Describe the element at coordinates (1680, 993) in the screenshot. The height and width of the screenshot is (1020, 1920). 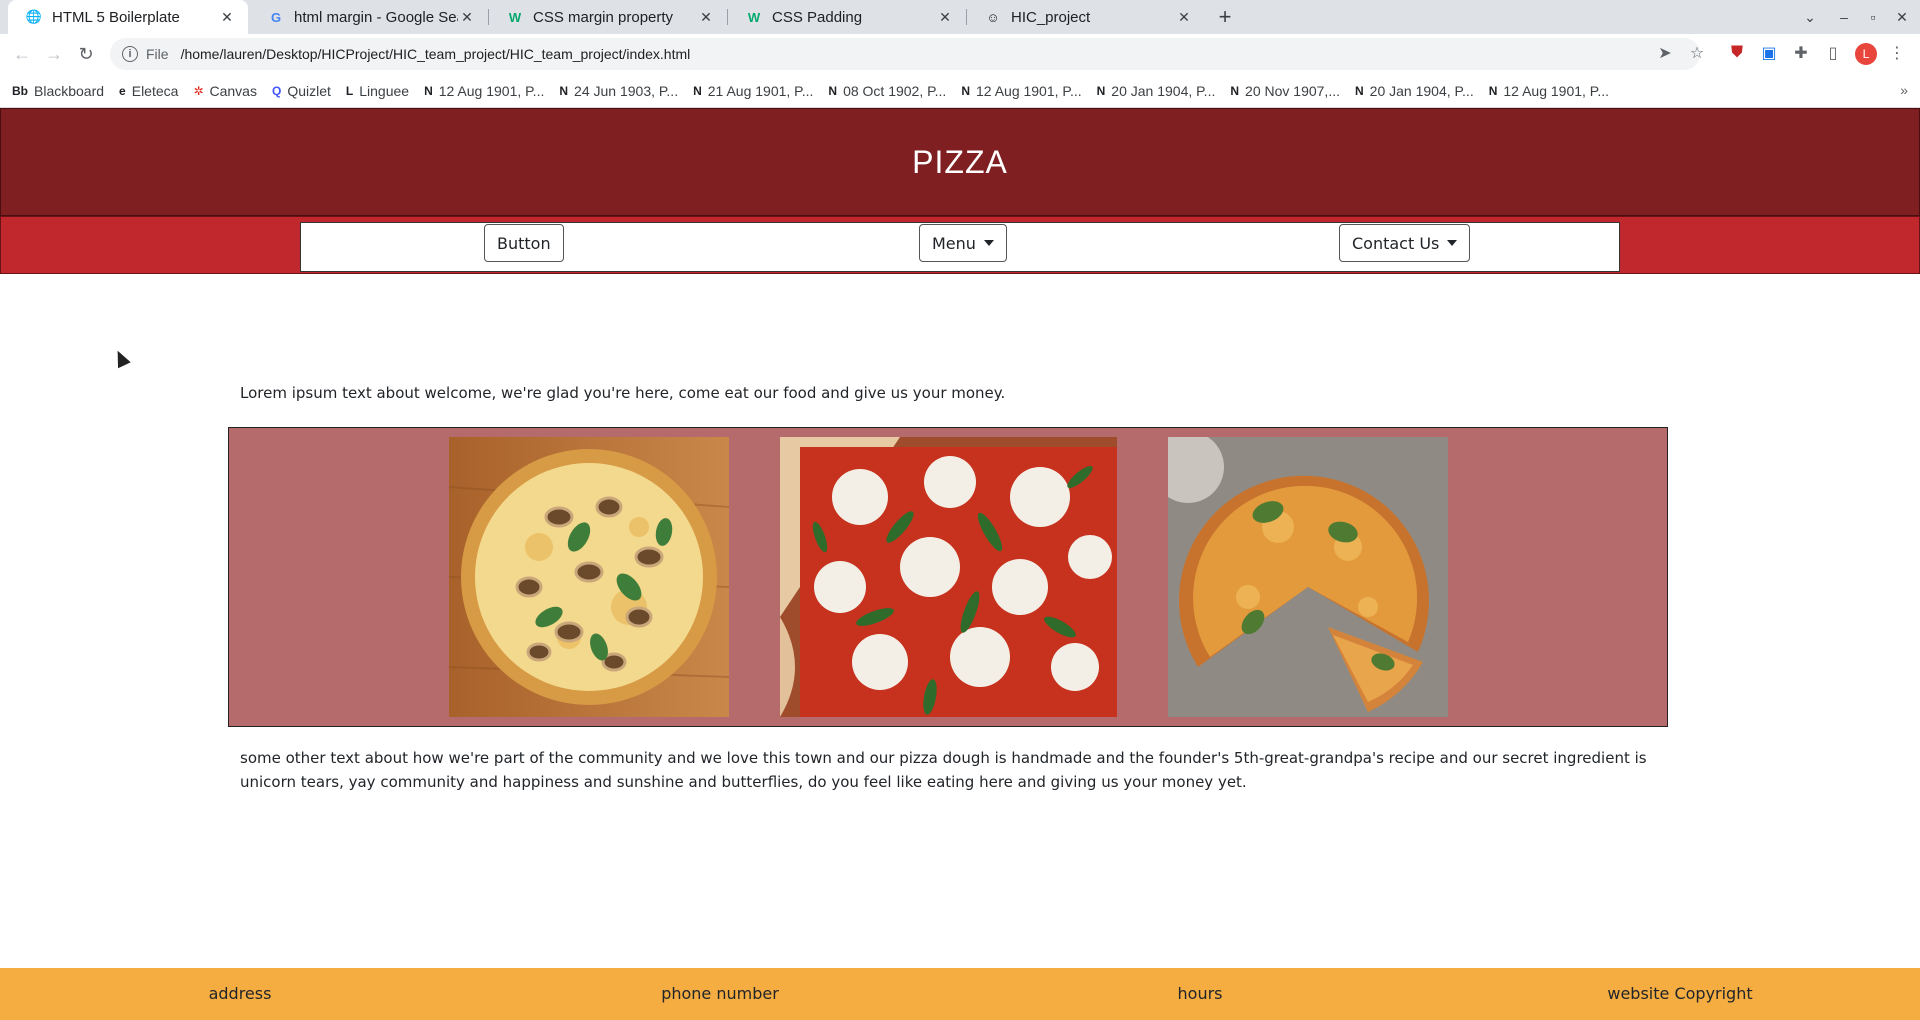
I see `footer-copyright: website Copyright` at that location.